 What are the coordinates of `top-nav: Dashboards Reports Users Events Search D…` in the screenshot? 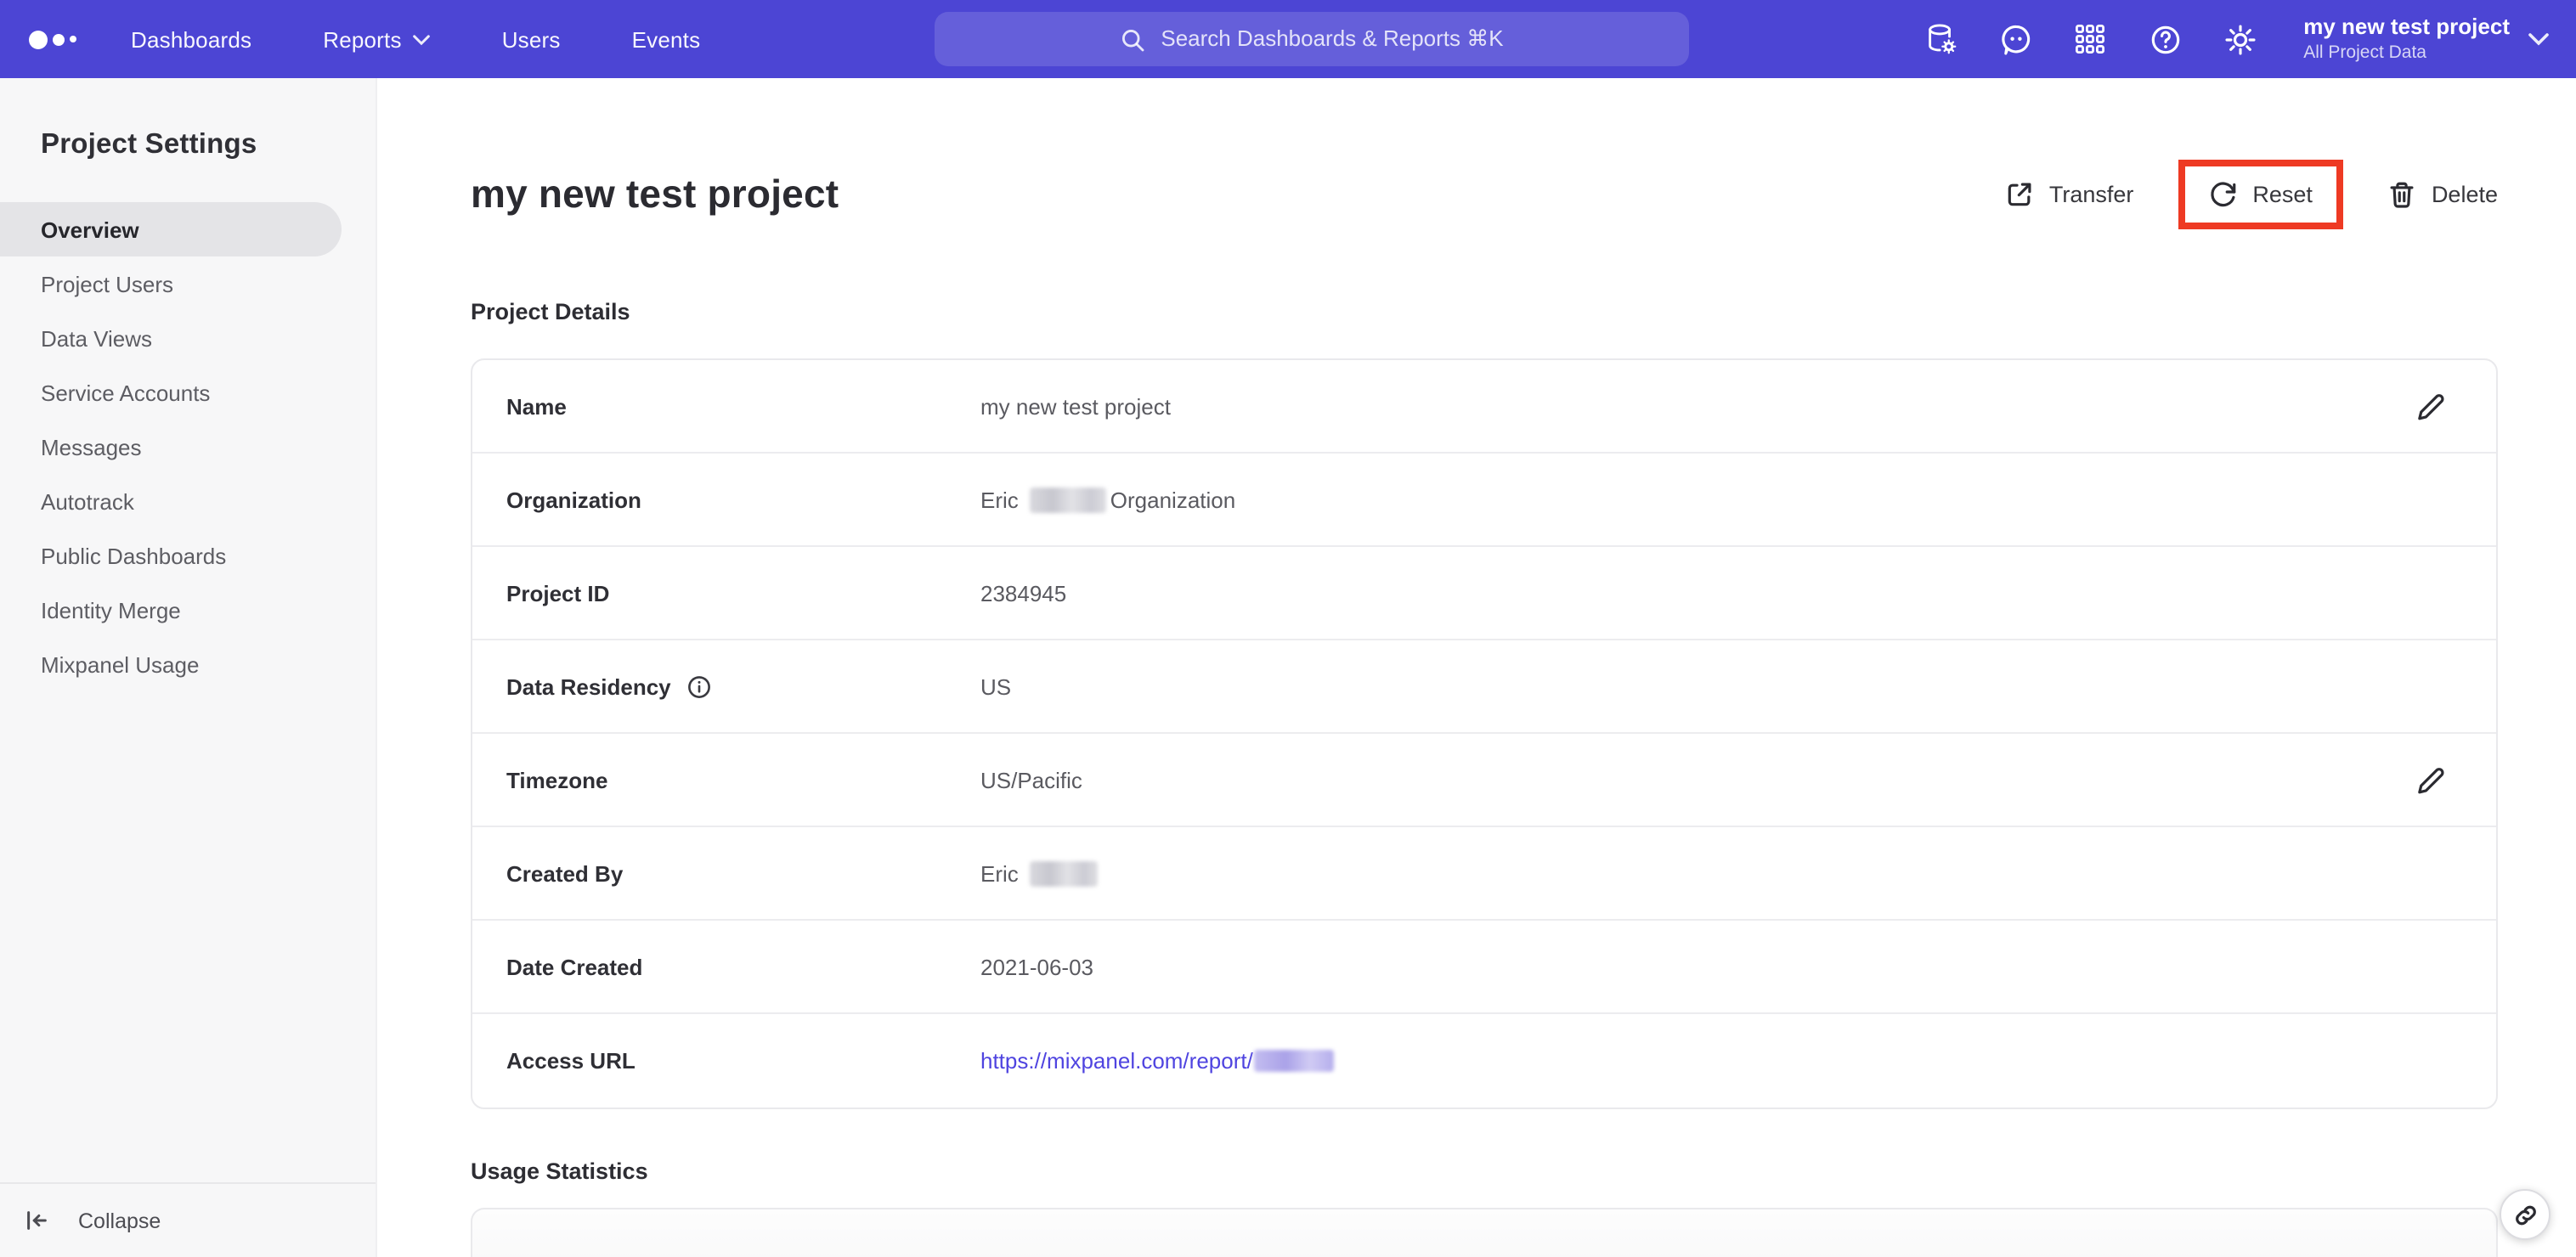 It's located at (1288, 39).